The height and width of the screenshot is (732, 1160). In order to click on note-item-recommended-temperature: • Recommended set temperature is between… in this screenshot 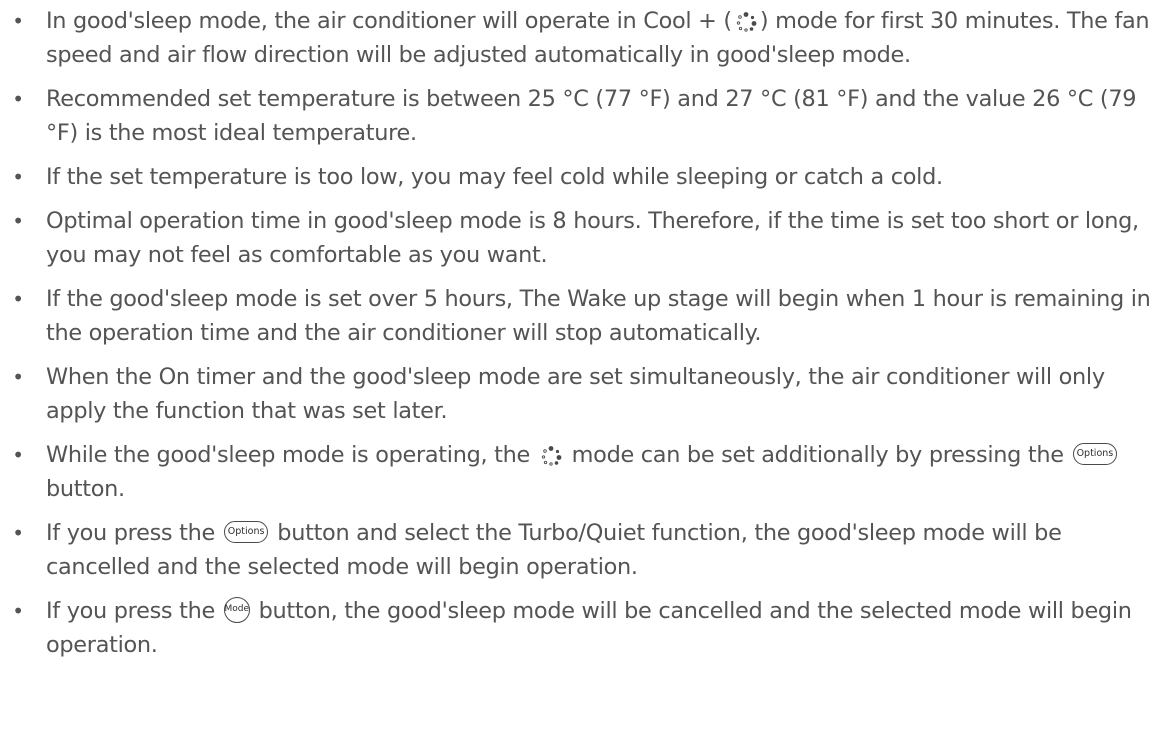, I will do `click(580, 116)`.